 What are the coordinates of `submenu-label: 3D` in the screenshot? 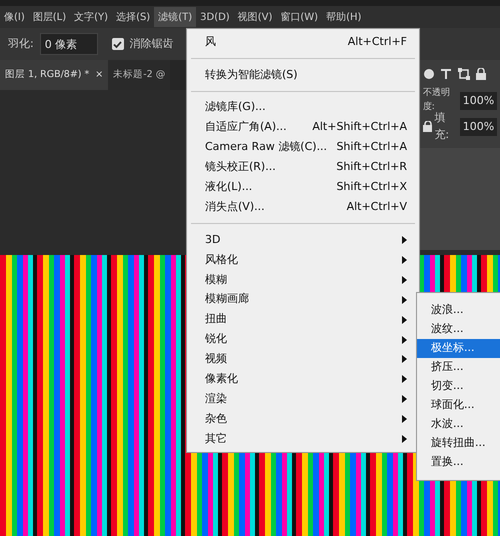 It's located at (212, 240).